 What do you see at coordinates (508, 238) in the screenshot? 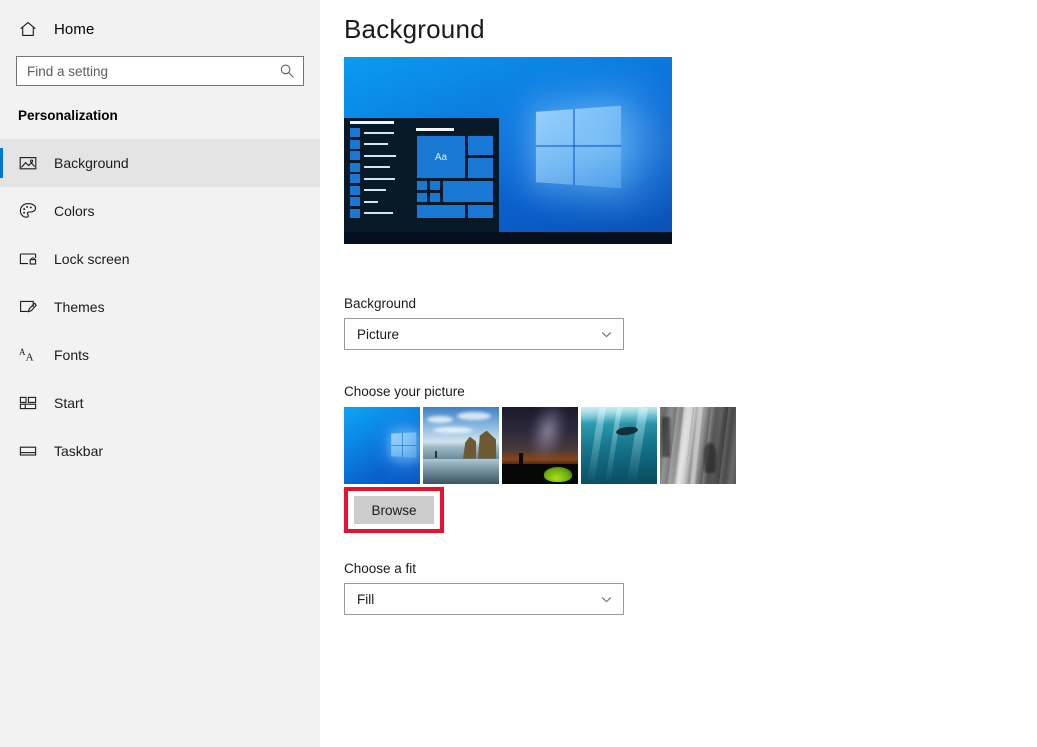
I see `preview-taskbar` at bounding box center [508, 238].